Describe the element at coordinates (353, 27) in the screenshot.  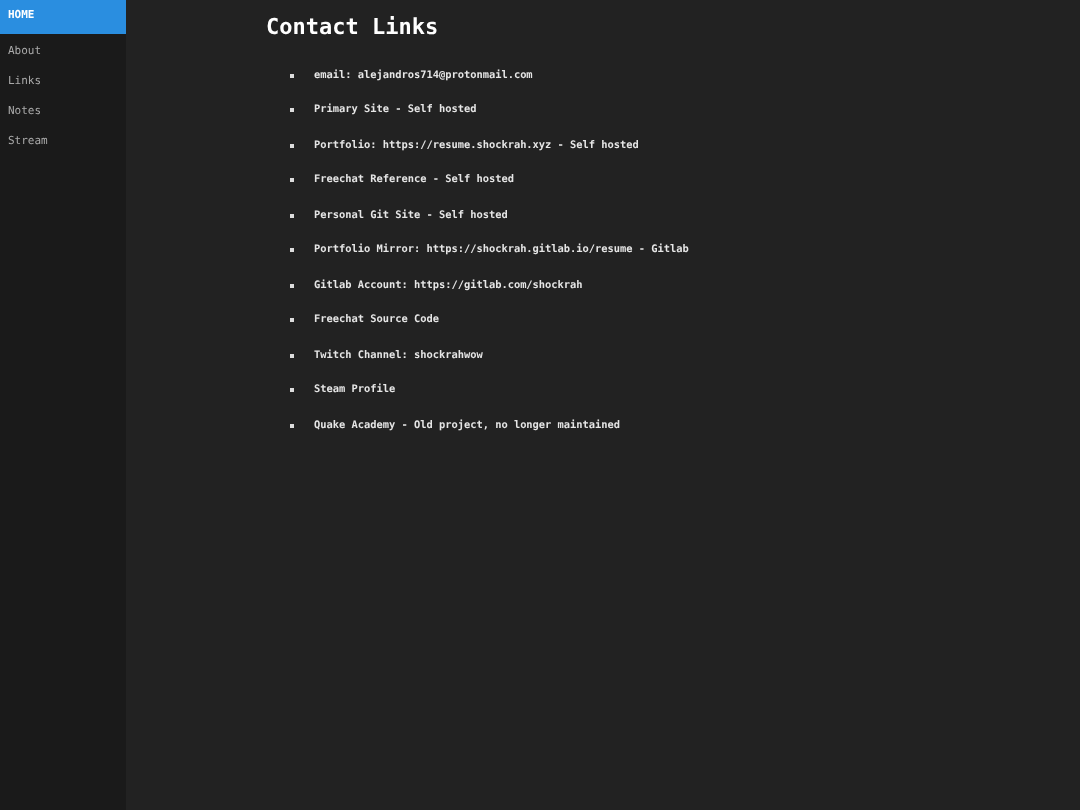
I see `page-title: Contact Links` at that location.